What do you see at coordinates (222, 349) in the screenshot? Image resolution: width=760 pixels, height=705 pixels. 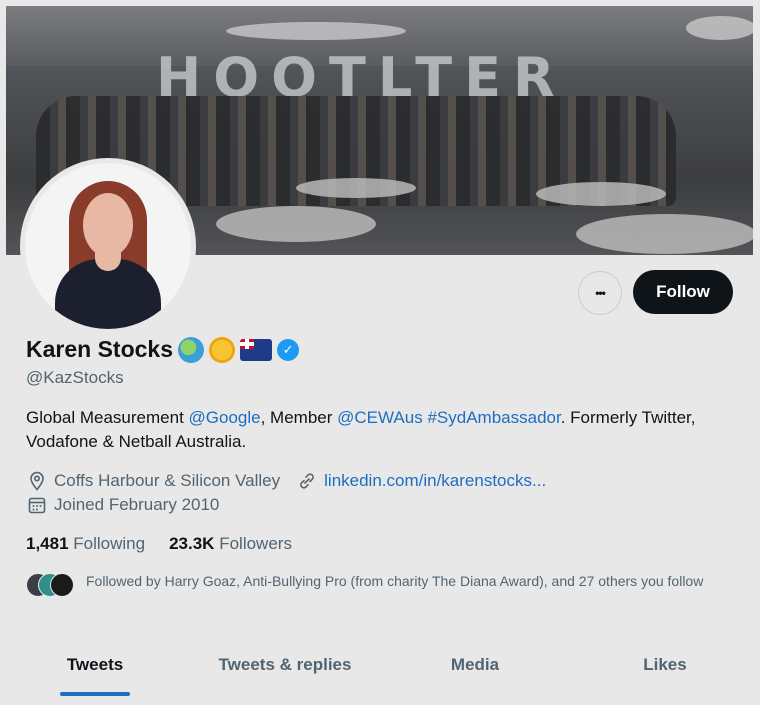 I see `sun-emoji-icon` at bounding box center [222, 349].